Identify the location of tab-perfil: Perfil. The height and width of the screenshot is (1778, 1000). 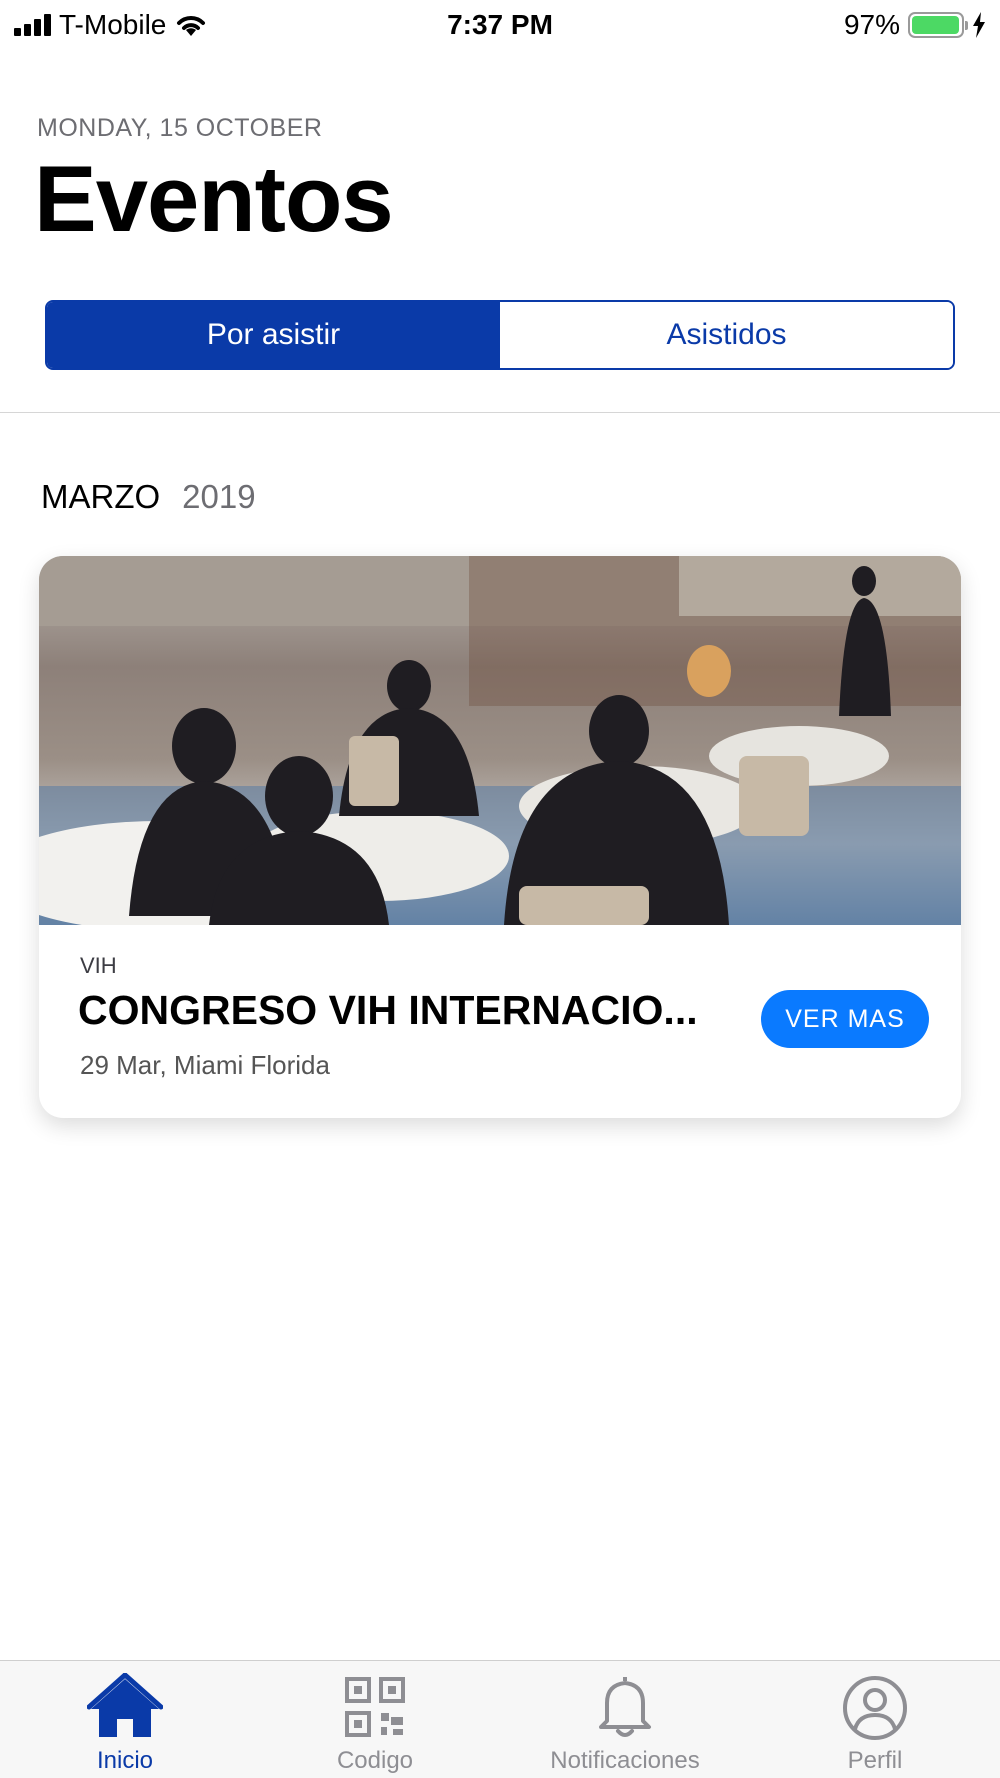
(875, 1719).